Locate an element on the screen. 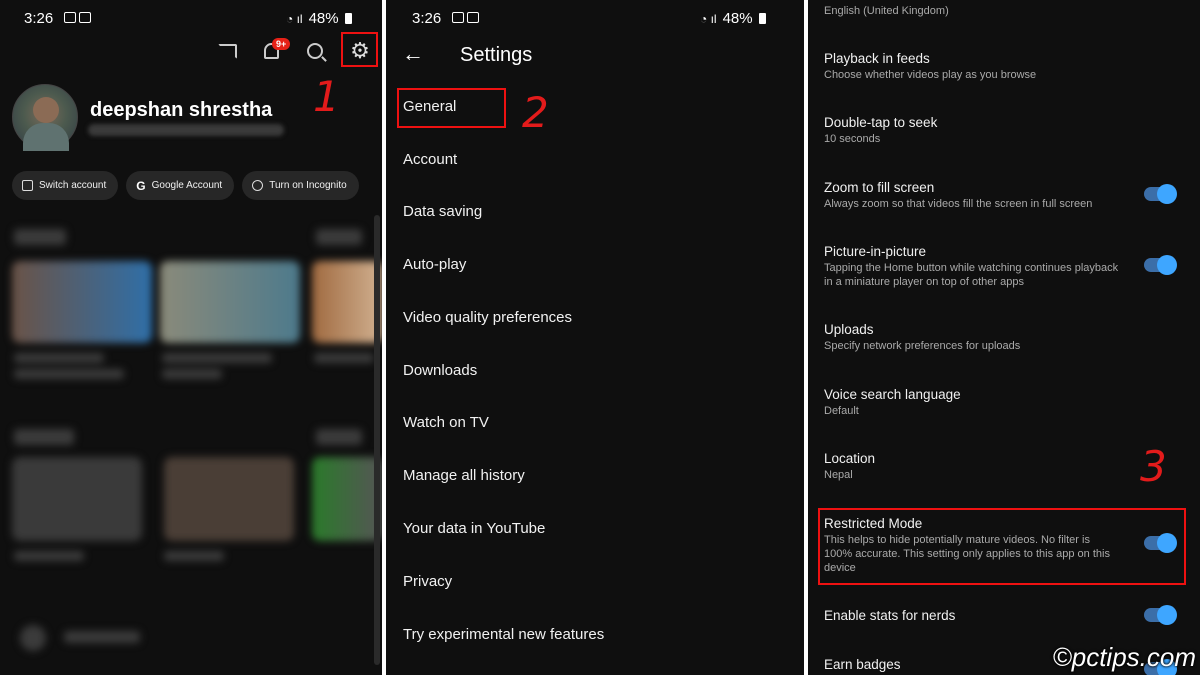 The height and width of the screenshot is (675, 1200). highlight-box-restricted-mode is located at coordinates (1002, 546).